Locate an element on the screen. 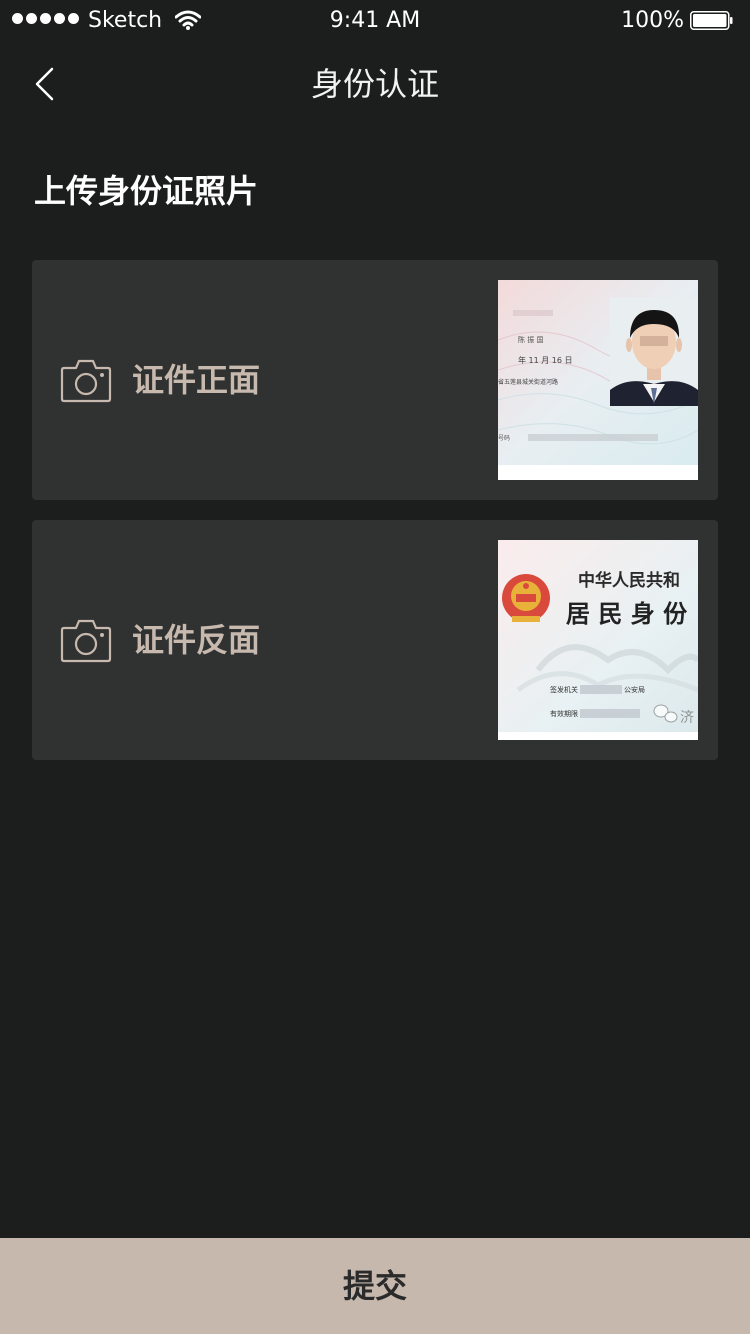 The height and width of the screenshot is (1334, 750). id-back-thumbnail: 中华人民共和 居 民 身 份 签发机关 公安局 有效期限 济 is located at coordinates (598, 640).